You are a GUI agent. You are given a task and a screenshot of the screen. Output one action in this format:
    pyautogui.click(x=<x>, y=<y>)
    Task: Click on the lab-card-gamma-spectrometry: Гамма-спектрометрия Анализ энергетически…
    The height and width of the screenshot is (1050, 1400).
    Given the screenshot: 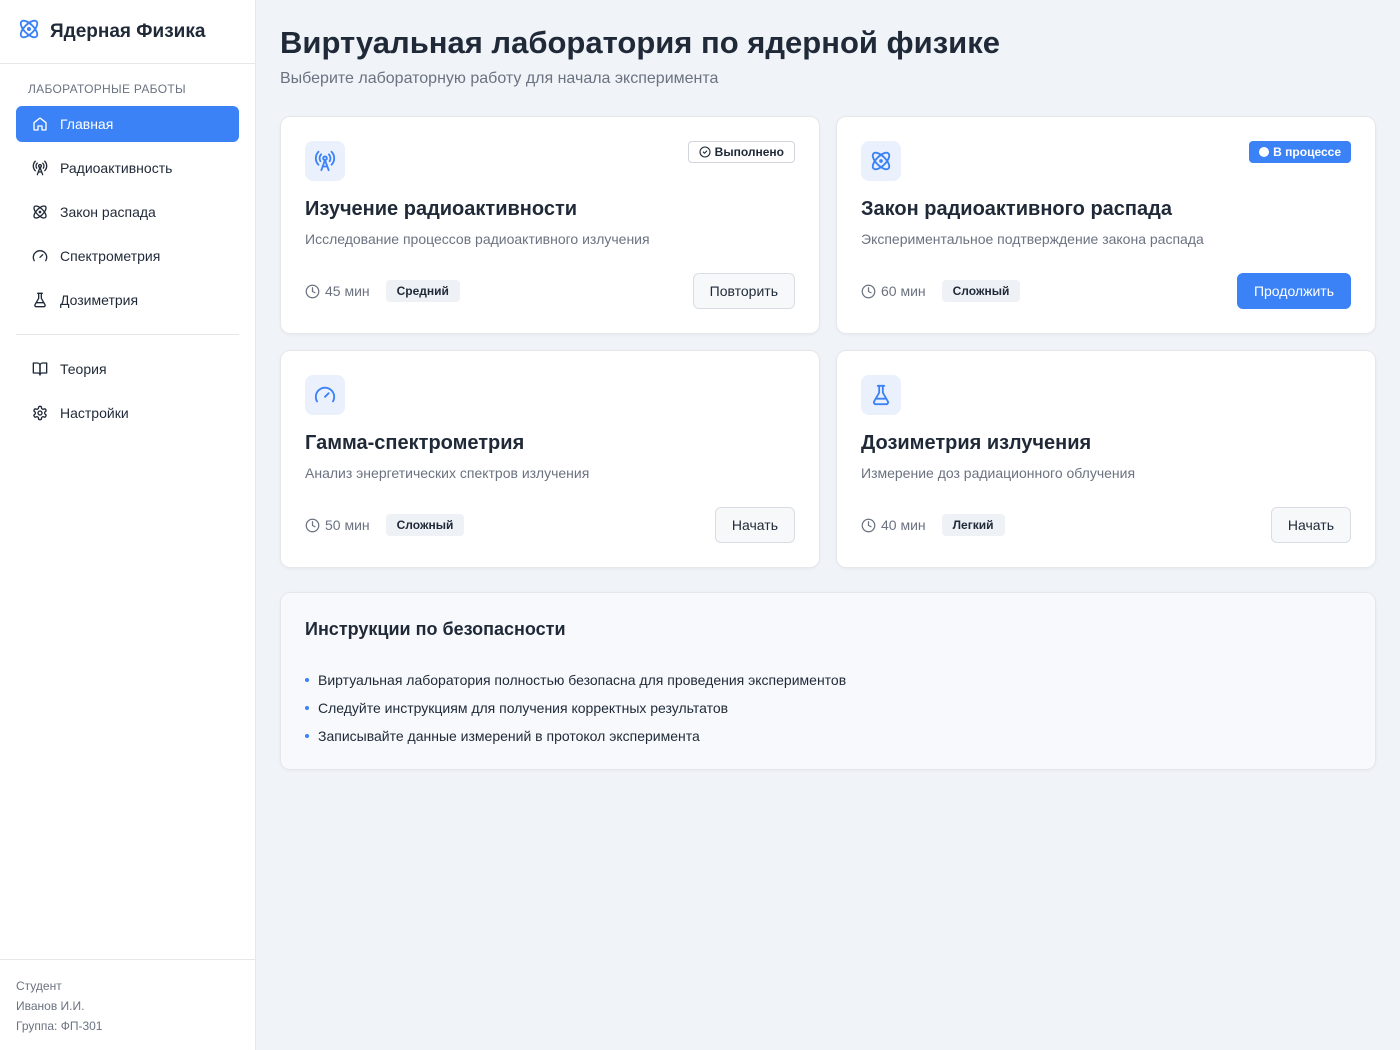 What is the action you would take?
    pyautogui.click(x=550, y=459)
    